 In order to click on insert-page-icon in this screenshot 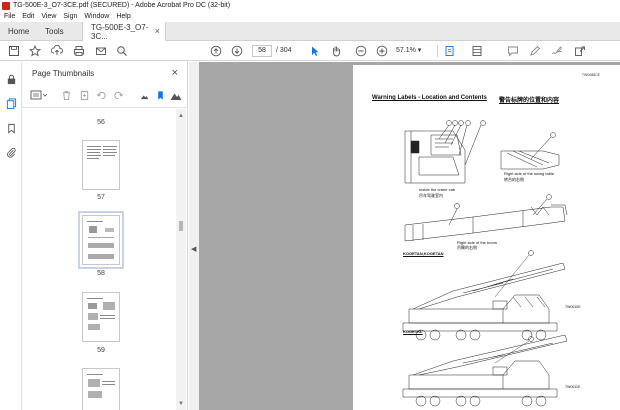, I will do `click(84, 95)`.